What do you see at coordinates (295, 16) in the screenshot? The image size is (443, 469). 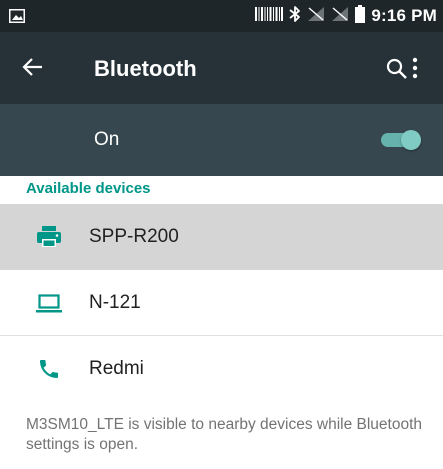 I see `bluetooth-icon` at bounding box center [295, 16].